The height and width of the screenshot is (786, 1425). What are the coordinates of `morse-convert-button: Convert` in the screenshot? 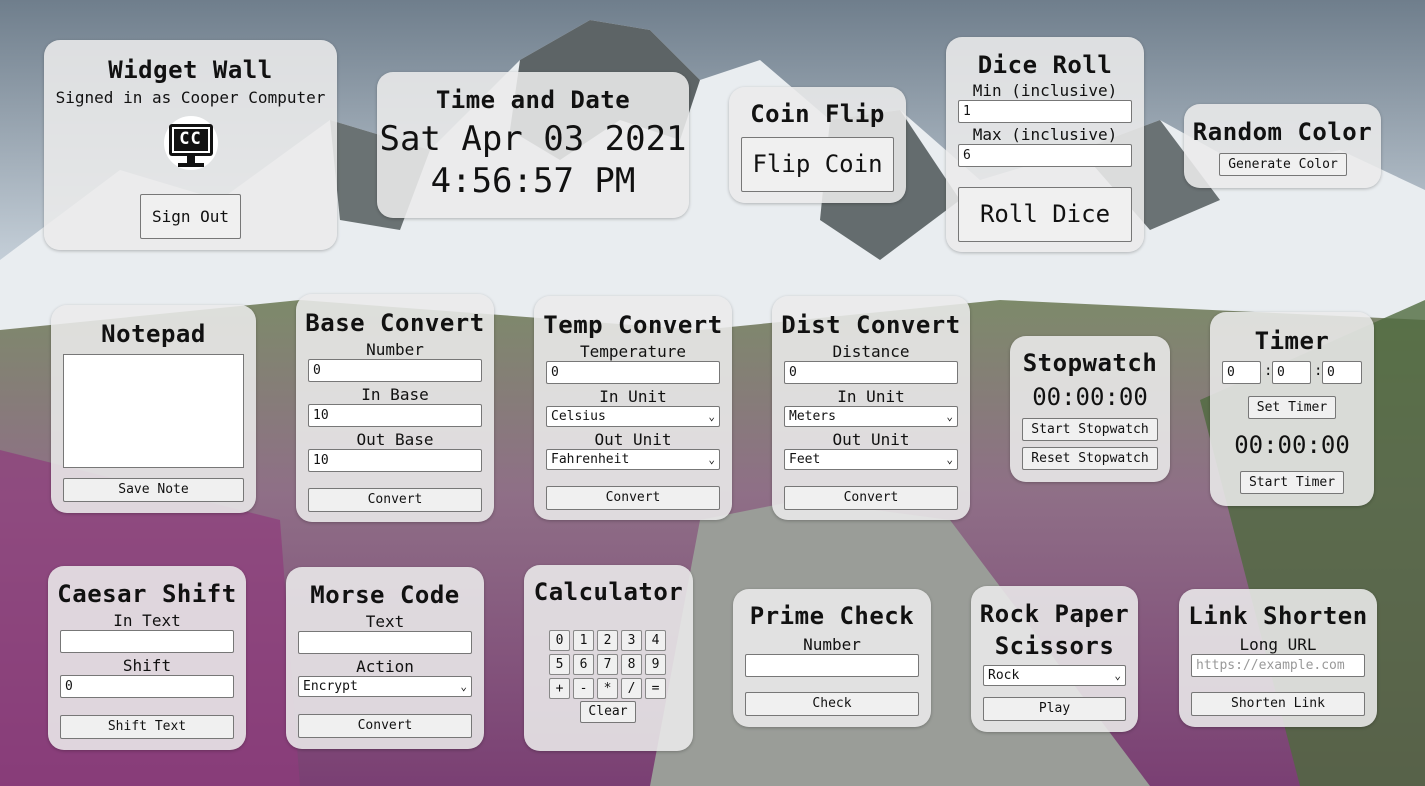 It's located at (385, 726).